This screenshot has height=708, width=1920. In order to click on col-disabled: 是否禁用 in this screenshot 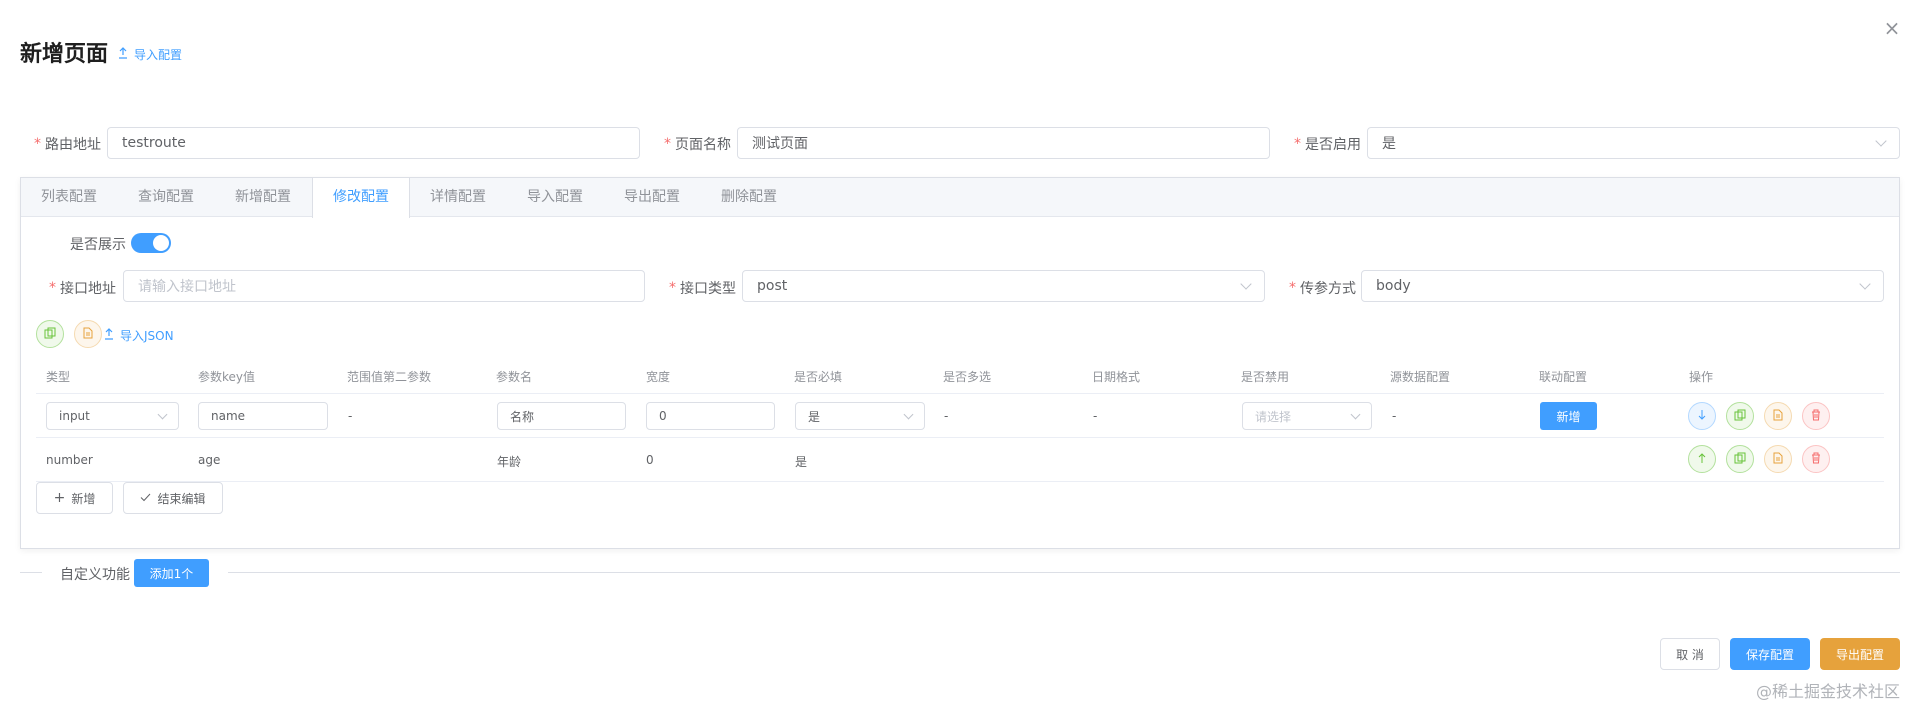, I will do `click(1265, 377)`.